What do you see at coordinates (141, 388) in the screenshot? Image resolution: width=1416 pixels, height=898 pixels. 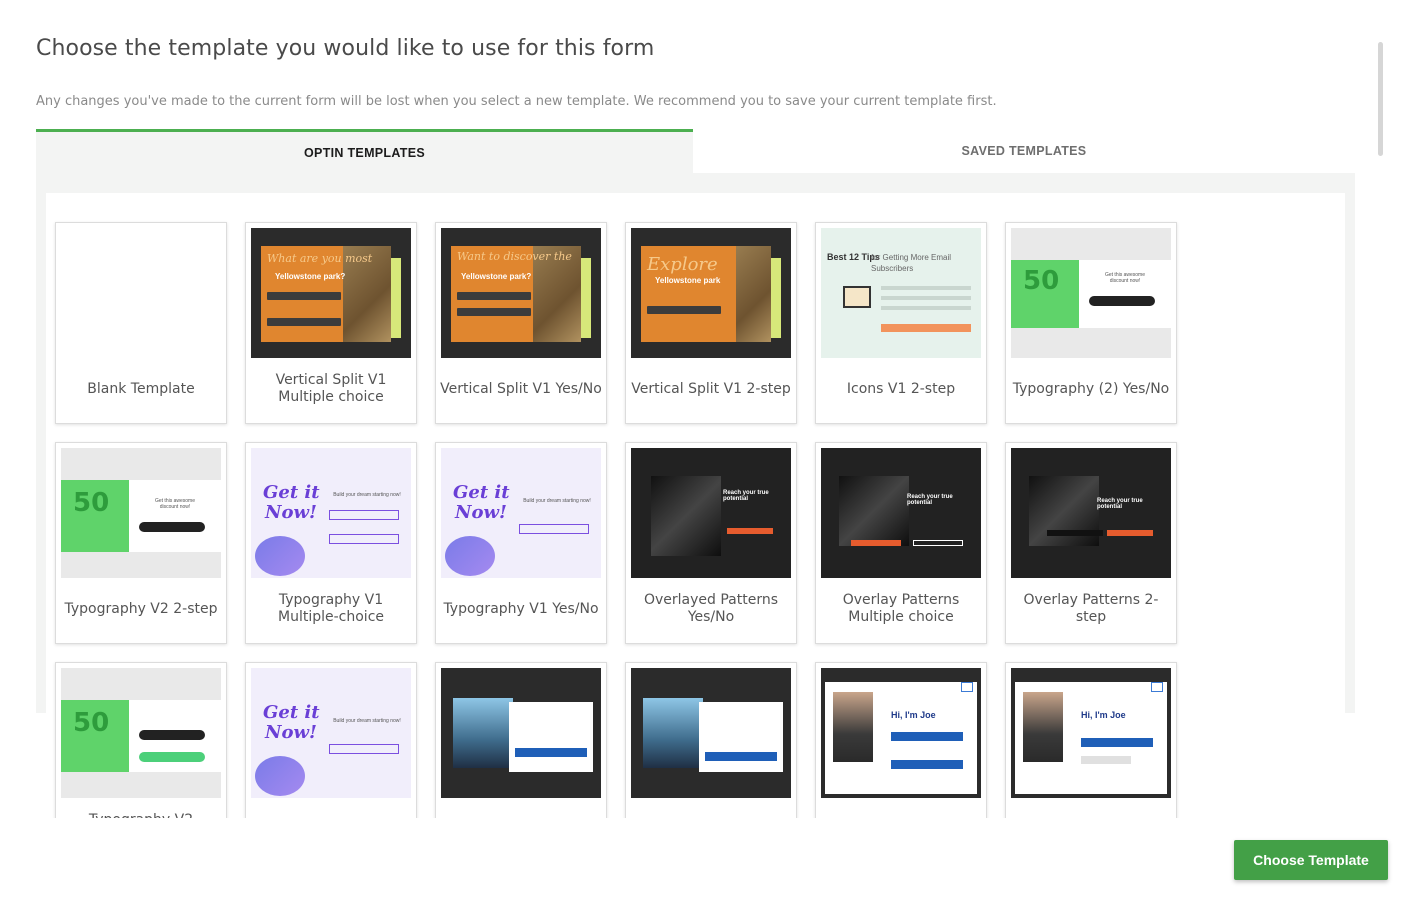 I see `template-label: Blank Template` at bounding box center [141, 388].